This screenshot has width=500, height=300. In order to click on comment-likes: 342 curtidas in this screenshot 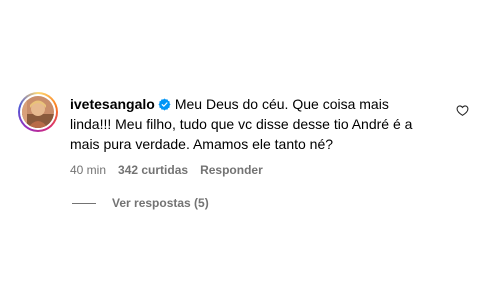, I will do `click(153, 170)`.